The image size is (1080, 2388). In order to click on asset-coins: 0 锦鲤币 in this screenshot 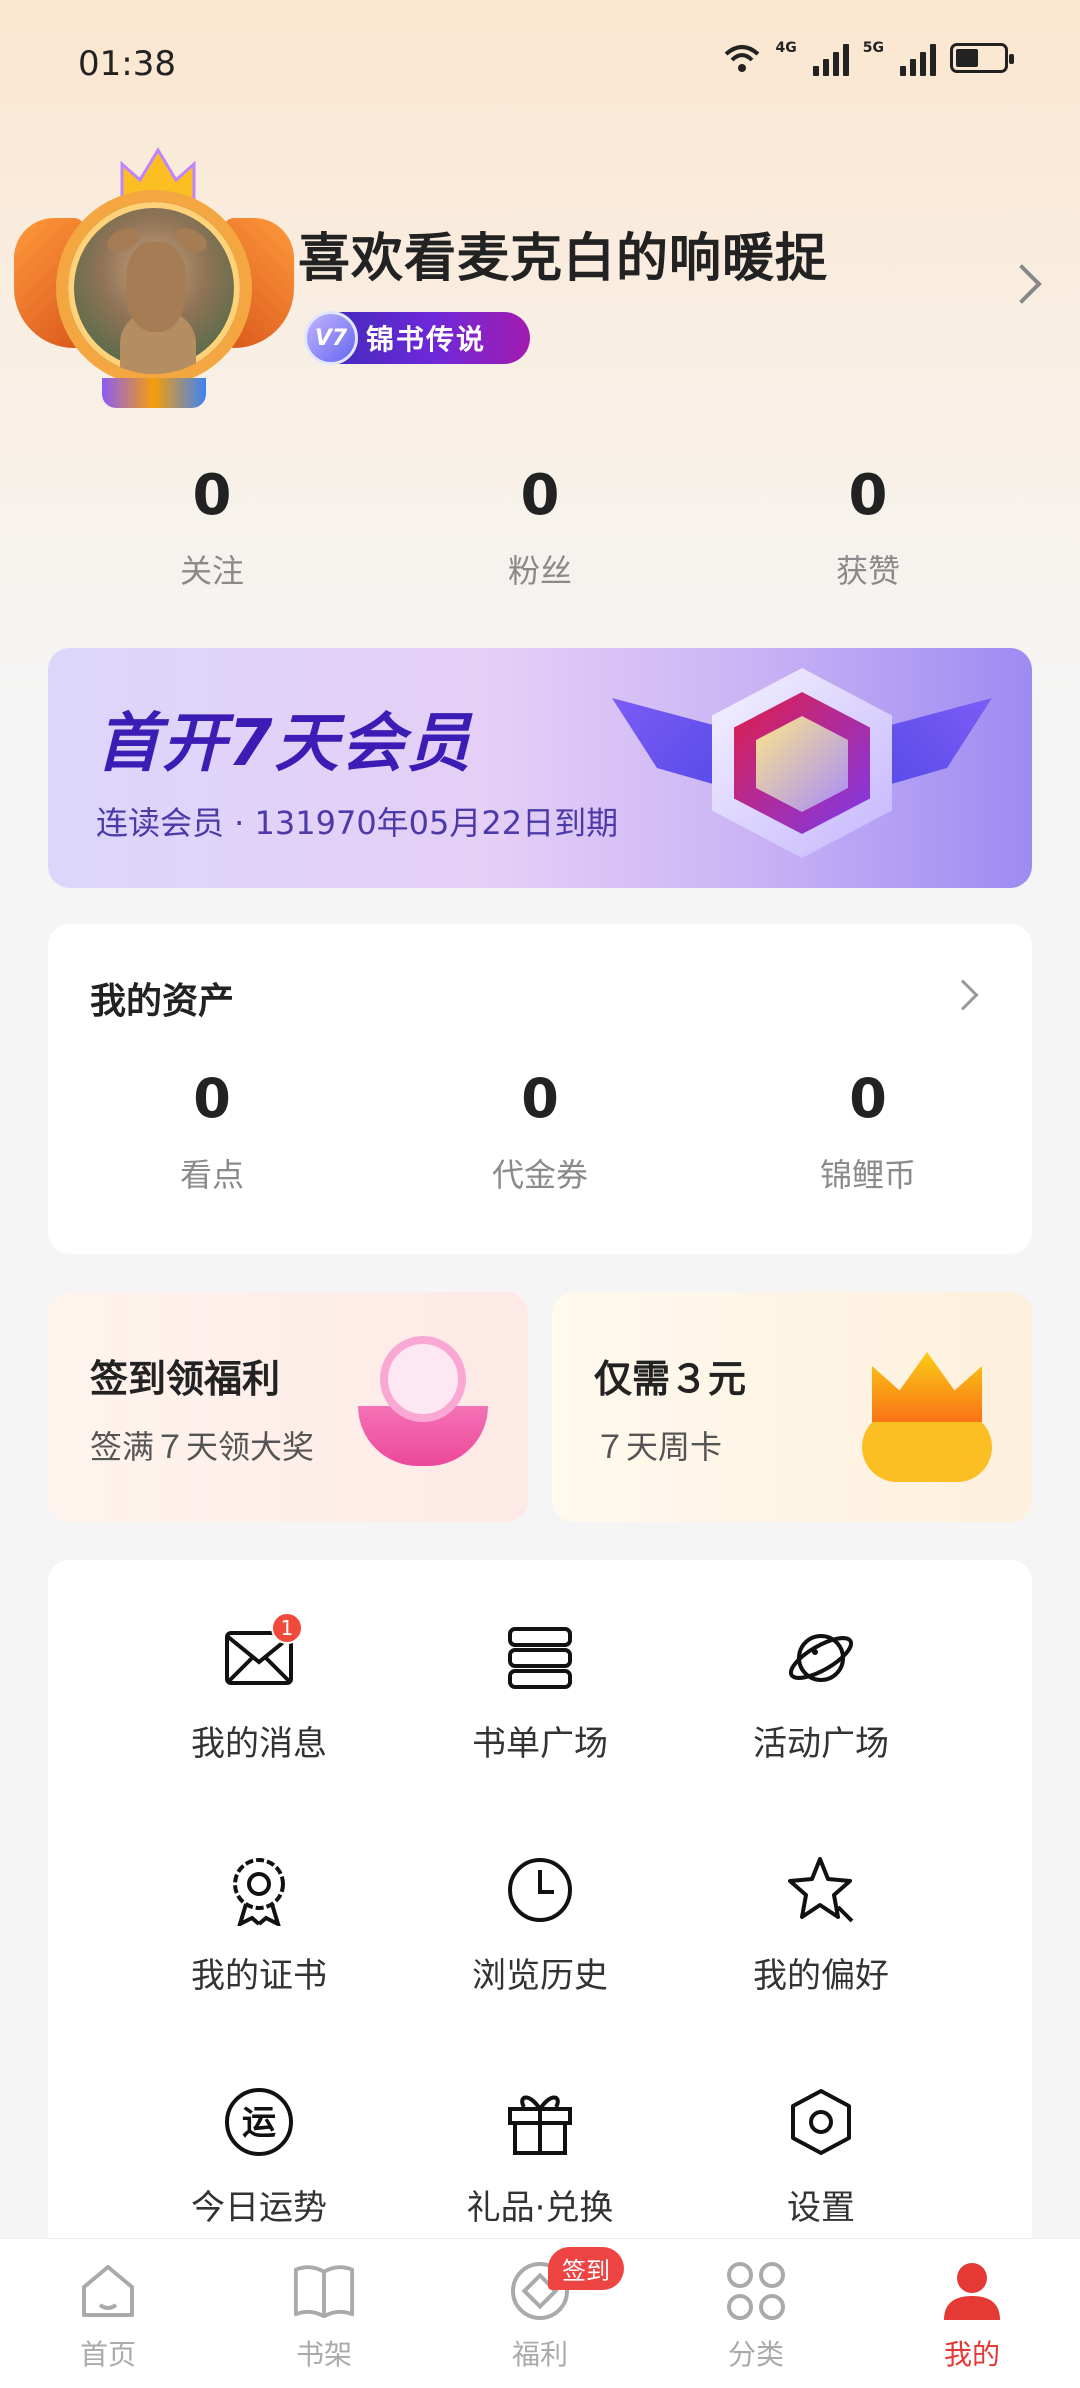, I will do `click(868, 1134)`.